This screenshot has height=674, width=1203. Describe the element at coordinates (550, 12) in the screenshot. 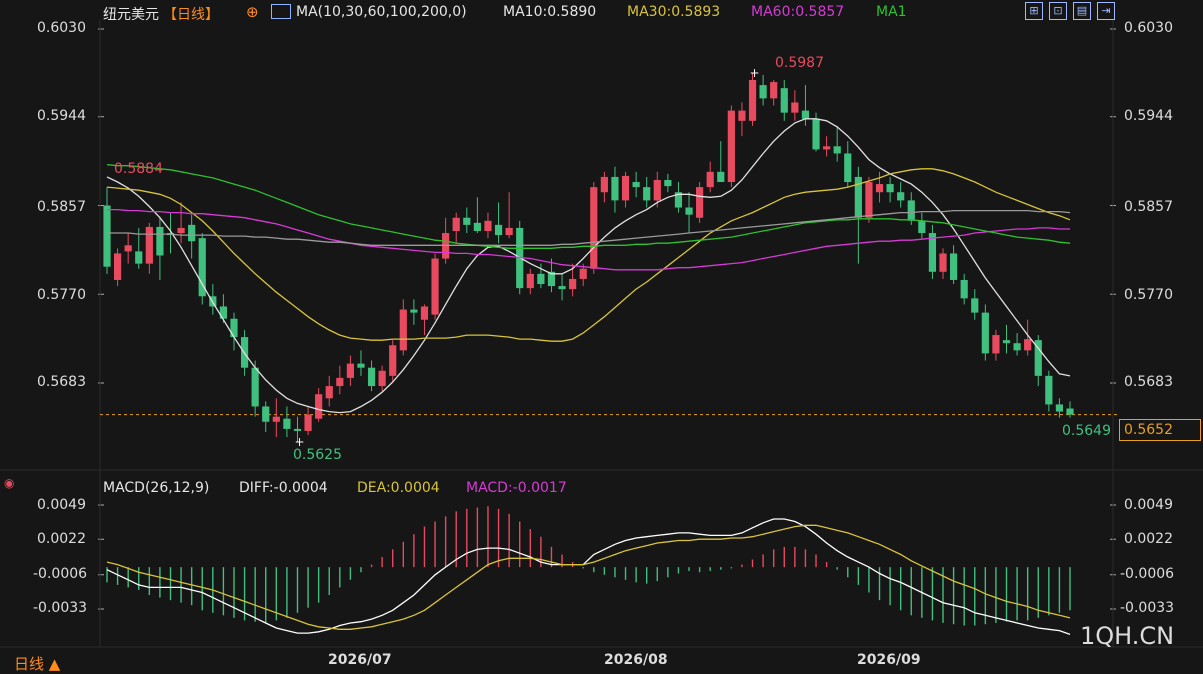

I see `ma10-value: MA10:0.5890` at that location.